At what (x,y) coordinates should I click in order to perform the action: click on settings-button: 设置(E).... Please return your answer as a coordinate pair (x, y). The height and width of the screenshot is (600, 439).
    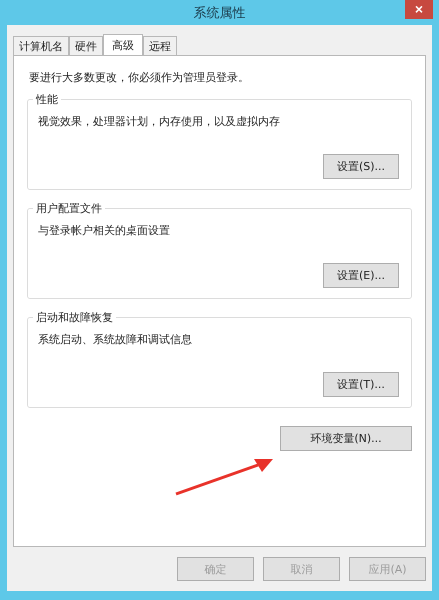
    Looking at the image, I should click on (361, 275).